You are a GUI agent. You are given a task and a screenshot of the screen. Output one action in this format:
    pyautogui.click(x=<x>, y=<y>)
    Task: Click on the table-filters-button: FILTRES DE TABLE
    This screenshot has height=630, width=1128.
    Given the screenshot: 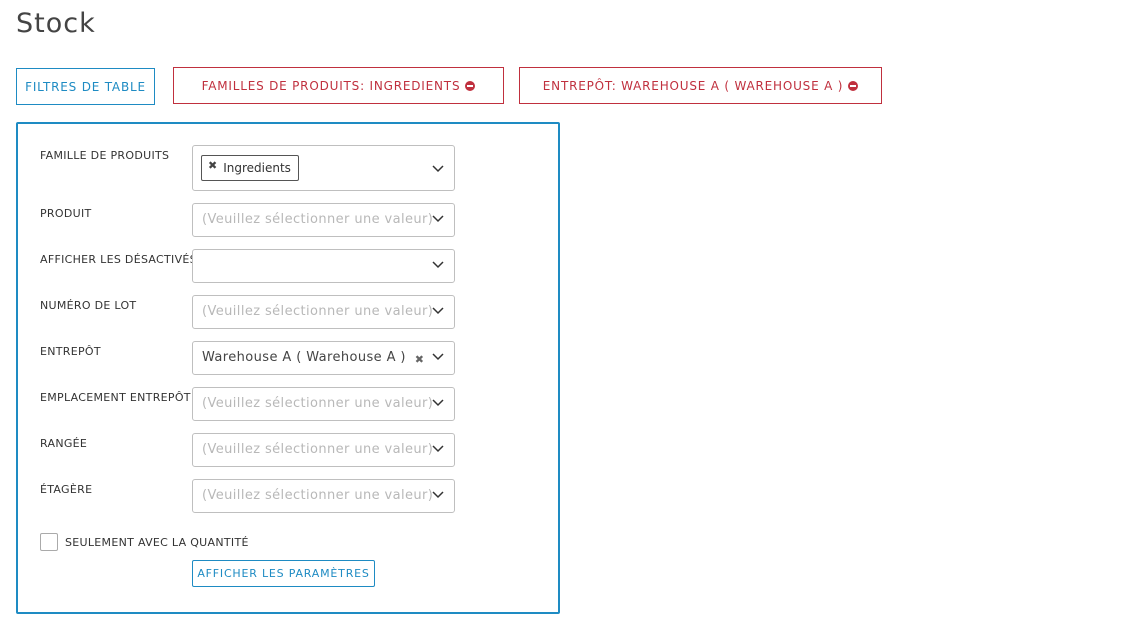 What is the action you would take?
    pyautogui.click(x=85, y=86)
    